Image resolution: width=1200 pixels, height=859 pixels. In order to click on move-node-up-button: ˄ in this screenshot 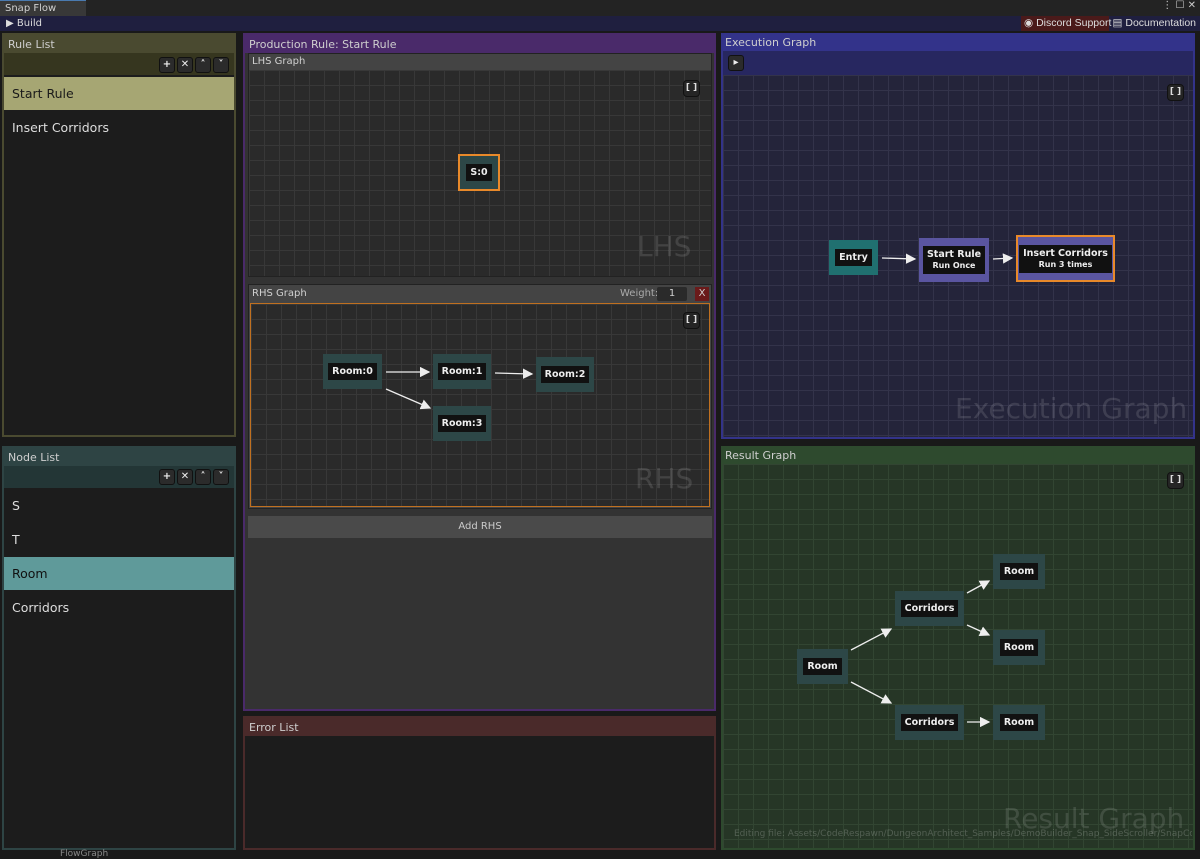, I will do `click(203, 477)`.